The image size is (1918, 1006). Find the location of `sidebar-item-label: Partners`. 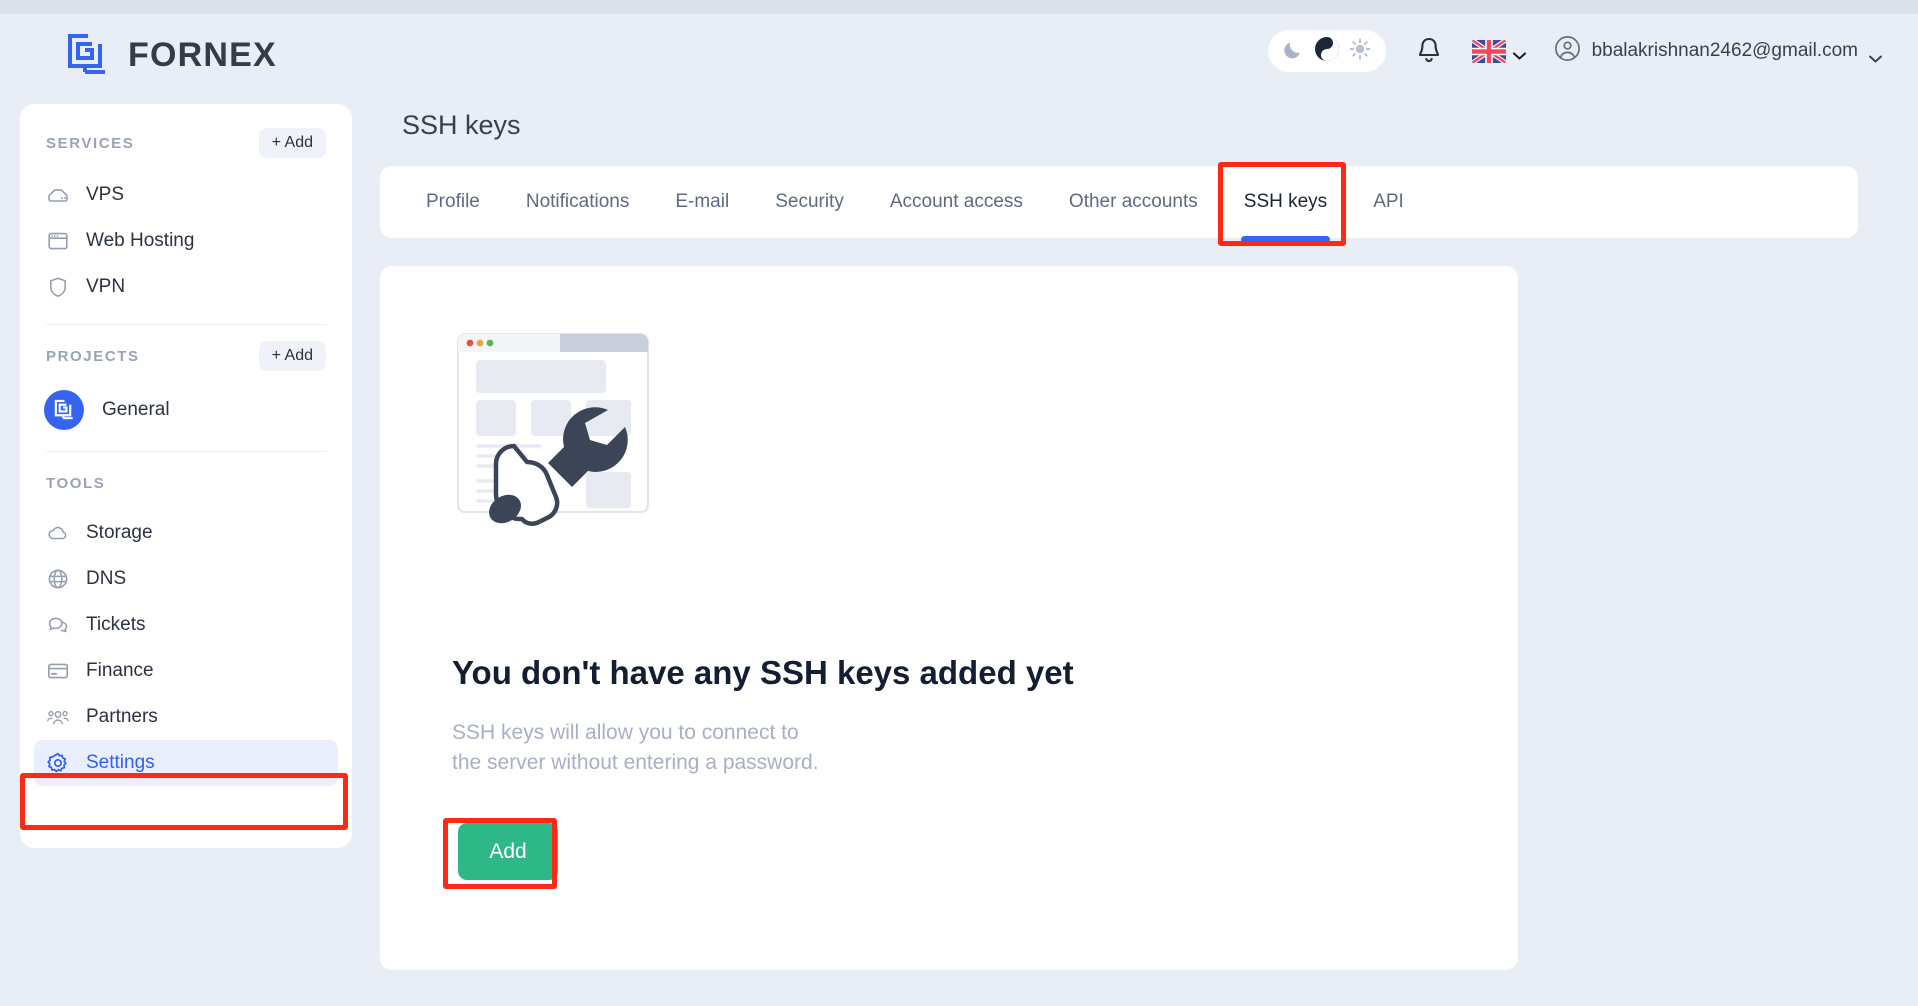

sidebar-item-label: Partners is located at coordinates (122, 716).